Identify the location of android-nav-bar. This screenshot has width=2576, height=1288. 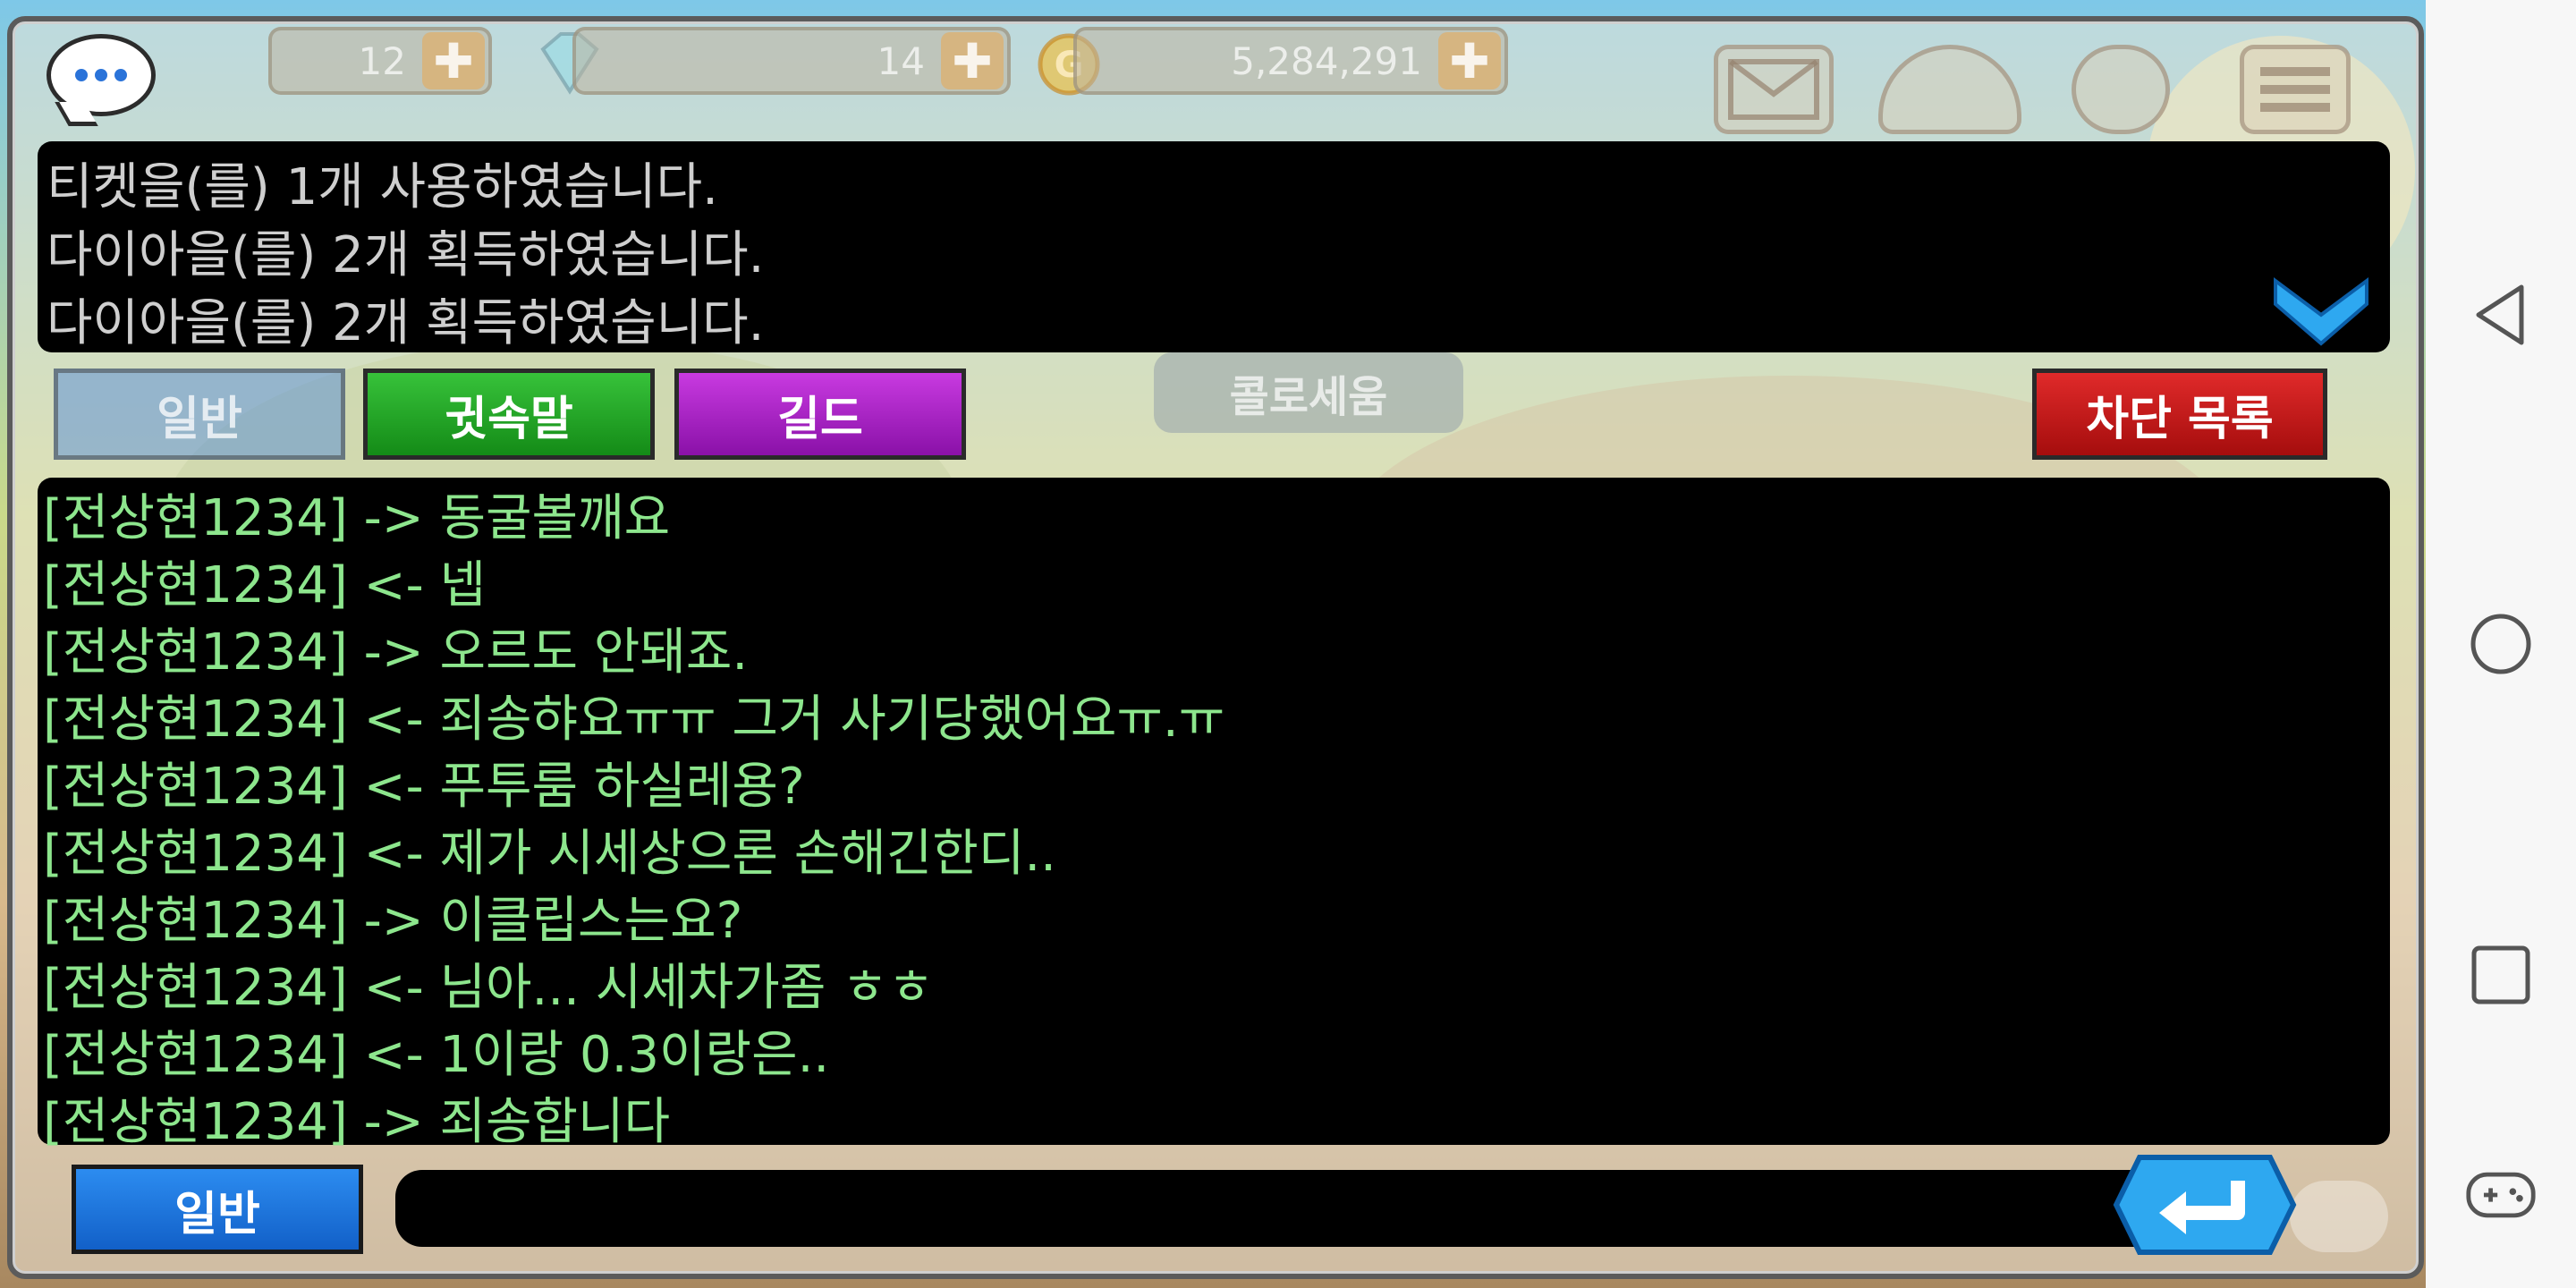
(2501, 644).